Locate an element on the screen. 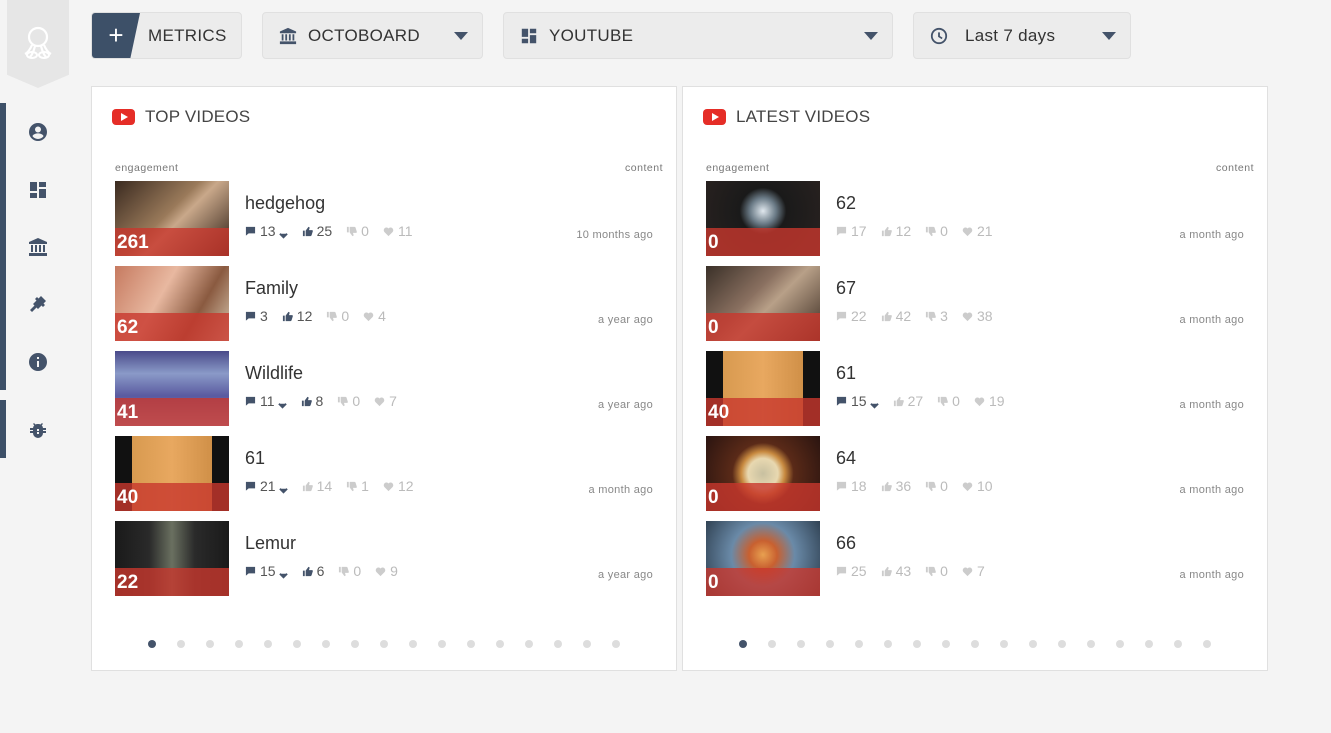  comments-stat: 22 is located at coordinates (851, 316).